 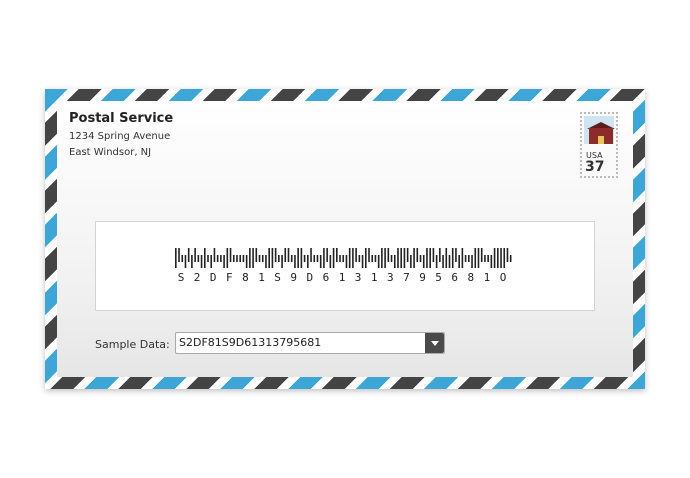 I want to click on sender-name: Postal Service, so click(x=121, y=118).